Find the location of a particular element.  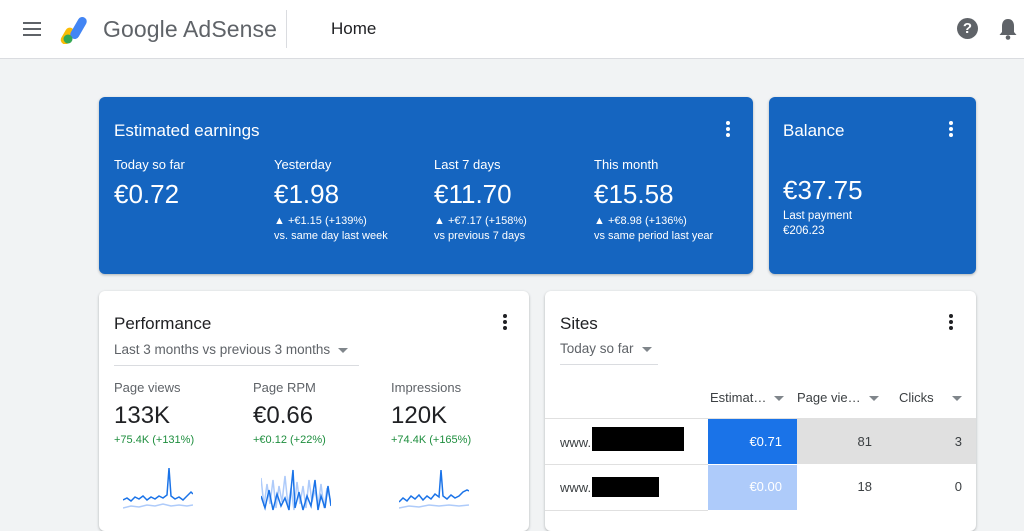

clicks-cell: 3 is located at coordinates (958, 441).